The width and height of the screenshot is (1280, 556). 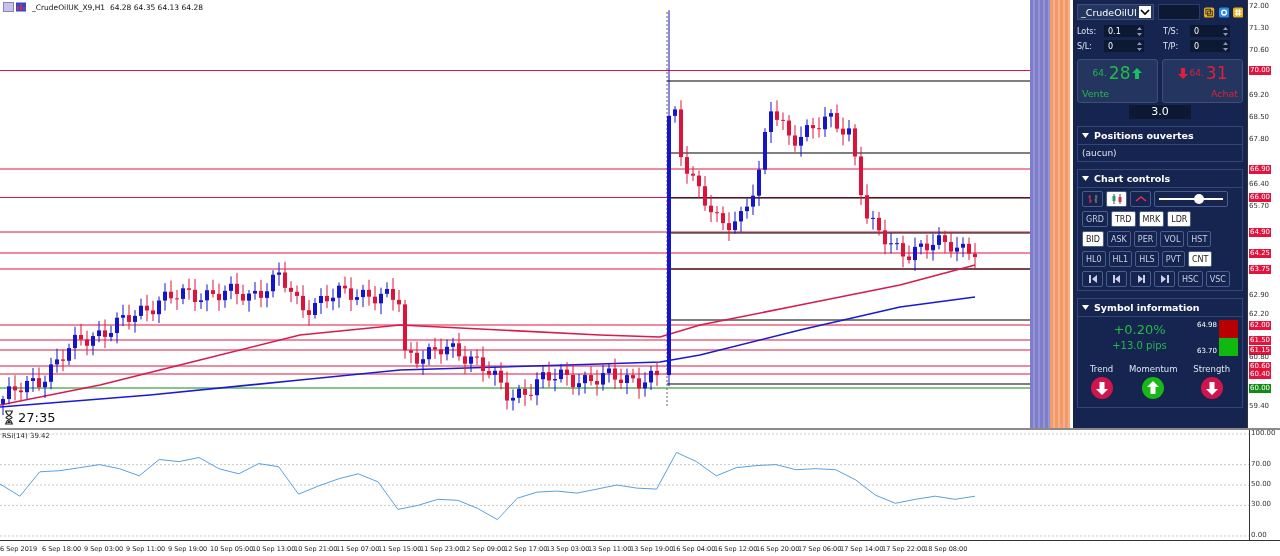 I want to click on candlestick-icon, so click(x=1116, y=199).